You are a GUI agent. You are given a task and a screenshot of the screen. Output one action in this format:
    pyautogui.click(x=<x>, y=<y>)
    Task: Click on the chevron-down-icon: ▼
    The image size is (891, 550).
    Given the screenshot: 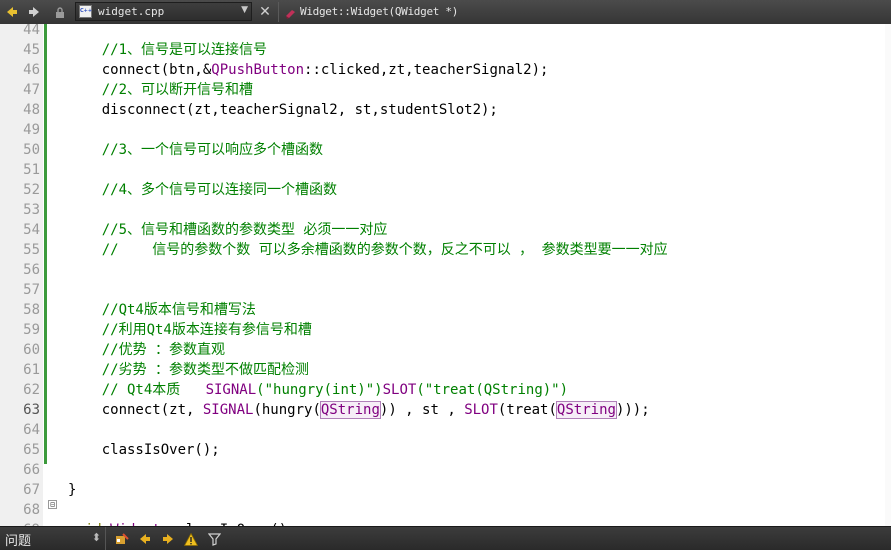 What is the action you would take?
    pyautogui.click(x=244, y=10)
    